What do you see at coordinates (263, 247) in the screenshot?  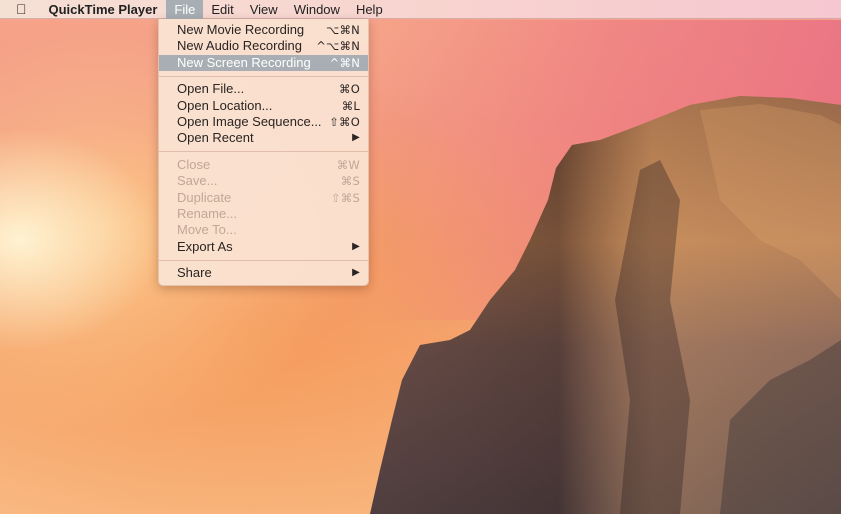 I see `menu-item-export-as: Export As ▶` at bounding box center [263, 247].